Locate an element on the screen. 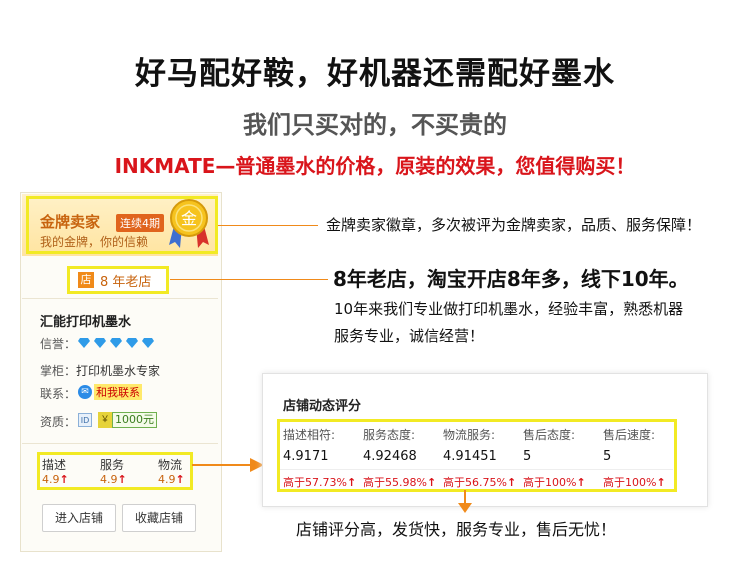  callout-gold-seller: 金牌卖家徽章，多次被评为金牌卖家，品质、服务保障！ is located at coordinates (514, 225).